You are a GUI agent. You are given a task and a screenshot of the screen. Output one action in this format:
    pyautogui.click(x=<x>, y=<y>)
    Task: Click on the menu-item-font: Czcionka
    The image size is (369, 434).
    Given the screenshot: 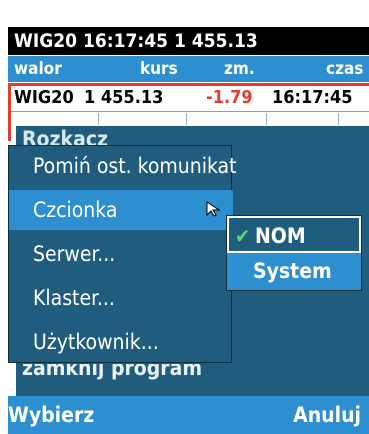 What is the action you would take?
    pyautogui.click(x=121, y=210)
    